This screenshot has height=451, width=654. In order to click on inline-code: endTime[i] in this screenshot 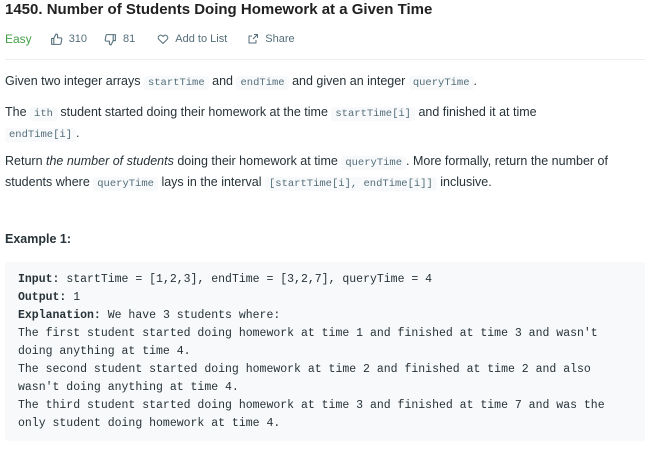, I will do `click(41, 135)`.